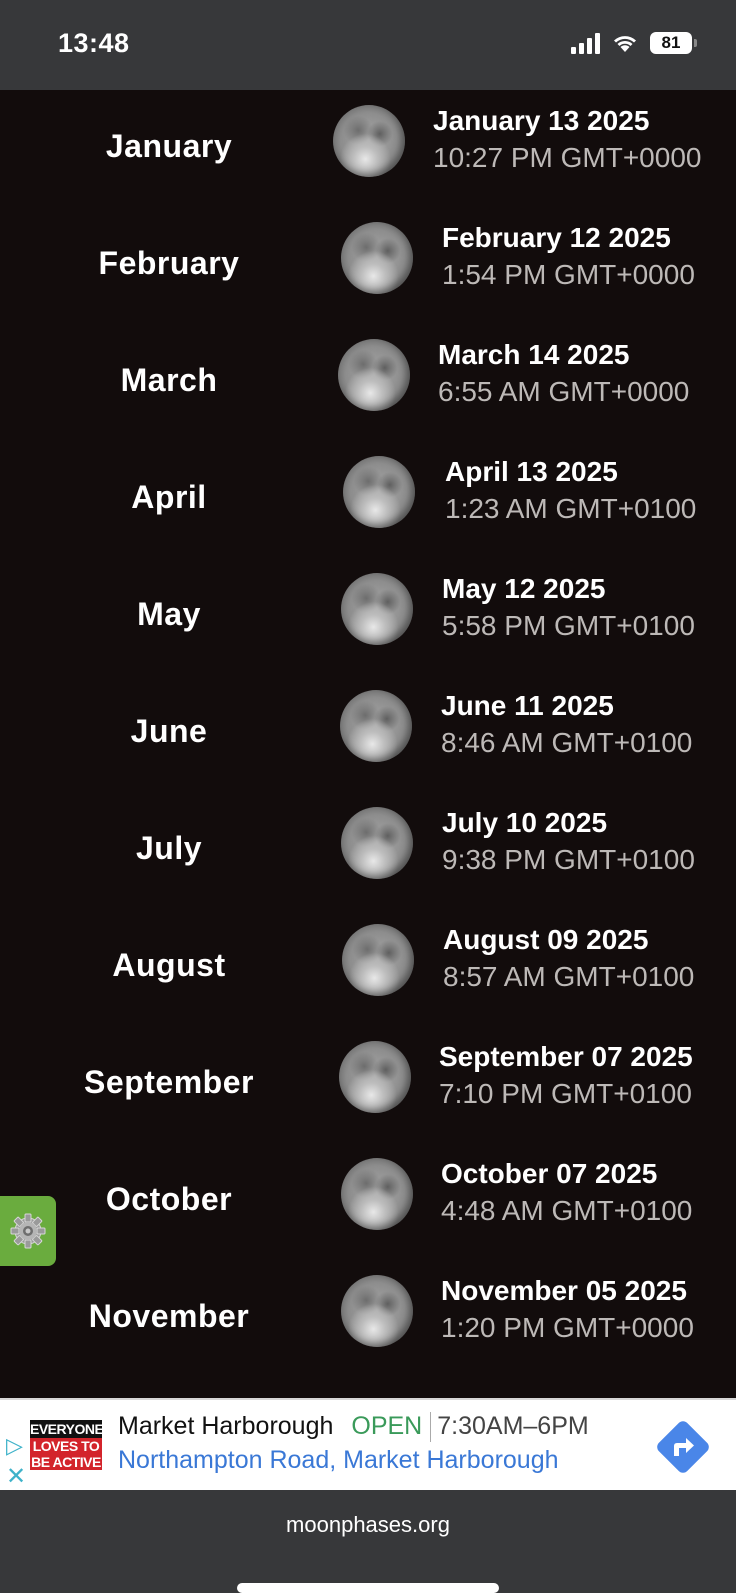 This screenshot has width=736, height=1593. I want to click on ad-title: Market Harborough, so click(225, 1426).